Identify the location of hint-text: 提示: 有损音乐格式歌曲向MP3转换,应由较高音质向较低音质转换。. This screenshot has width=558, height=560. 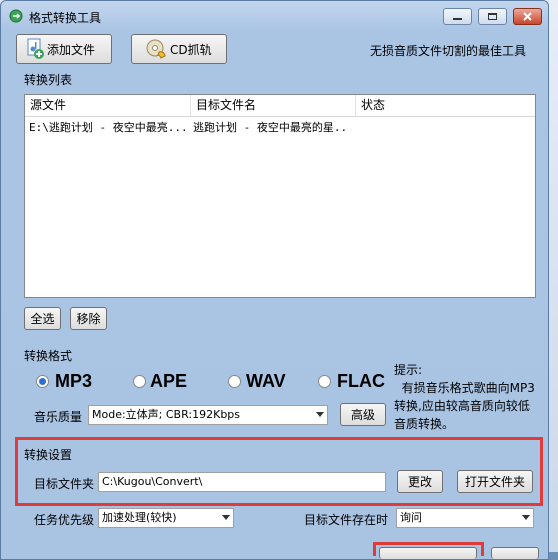
(464, 397).